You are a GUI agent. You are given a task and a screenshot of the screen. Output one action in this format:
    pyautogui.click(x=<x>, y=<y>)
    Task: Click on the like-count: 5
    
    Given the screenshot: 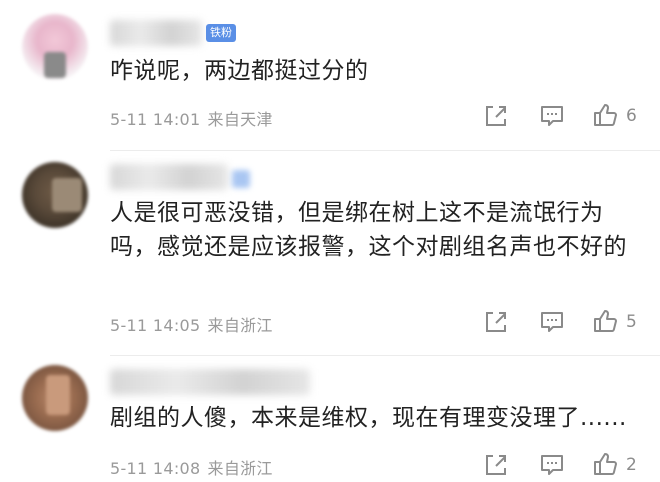 What is the action you would take?
    pyautogui.click(x=631, y=322)
    